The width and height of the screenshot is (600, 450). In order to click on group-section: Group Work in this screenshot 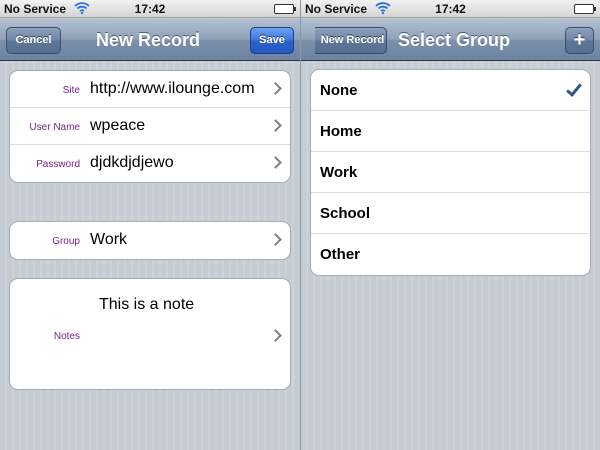, I will do `click(150, 240)`.